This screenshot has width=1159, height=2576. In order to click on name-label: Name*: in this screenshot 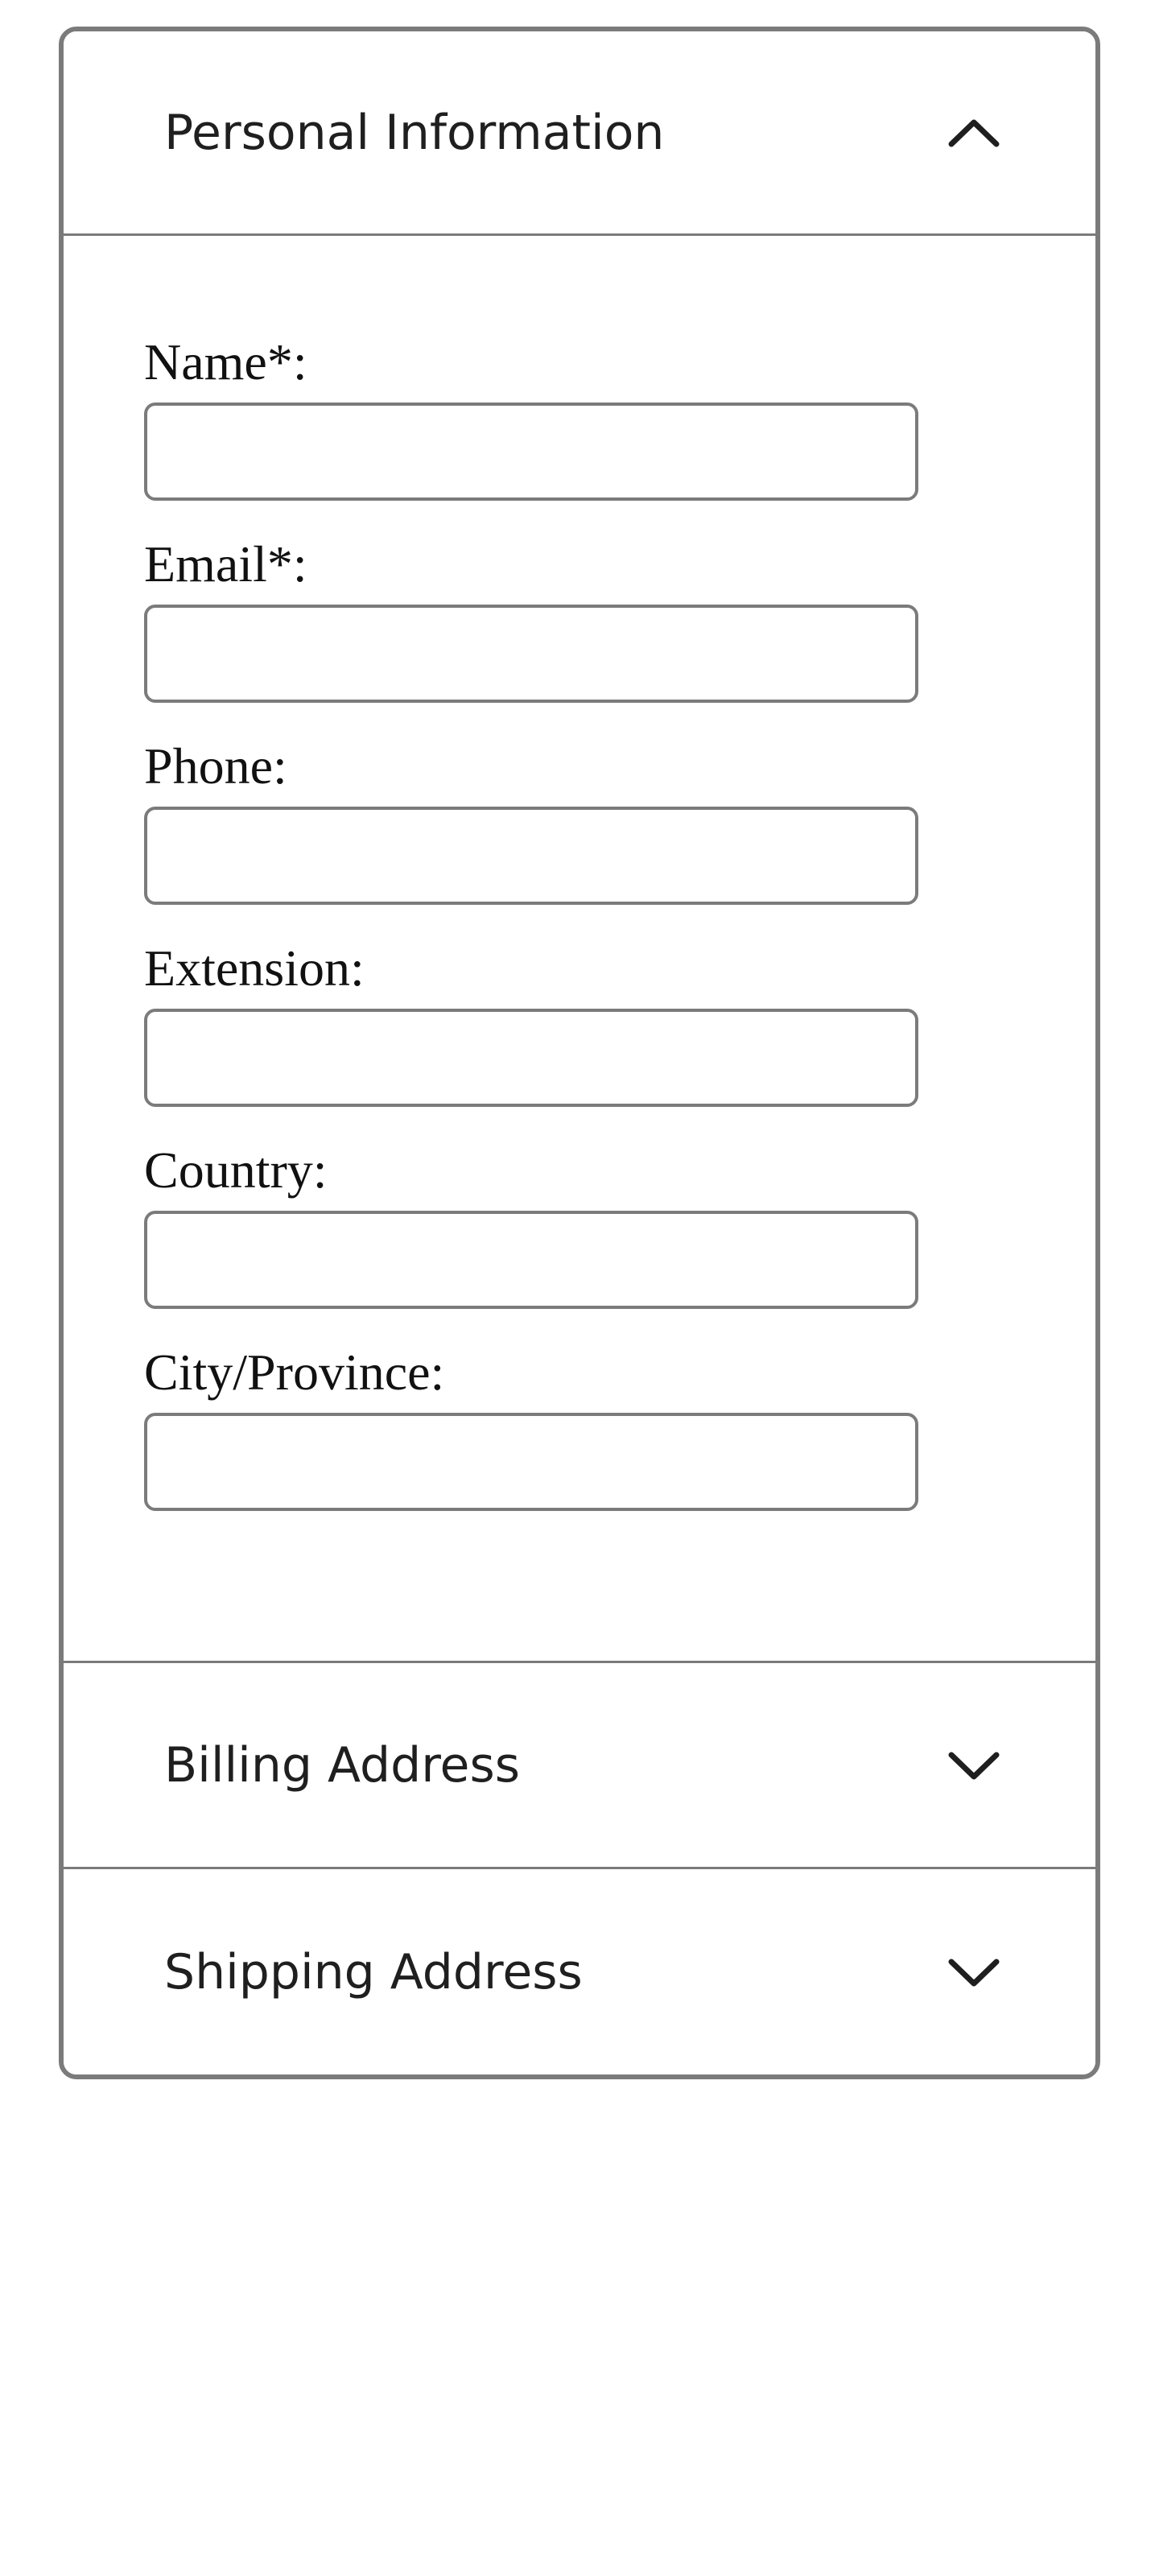, I will do `click(225, 361)`.